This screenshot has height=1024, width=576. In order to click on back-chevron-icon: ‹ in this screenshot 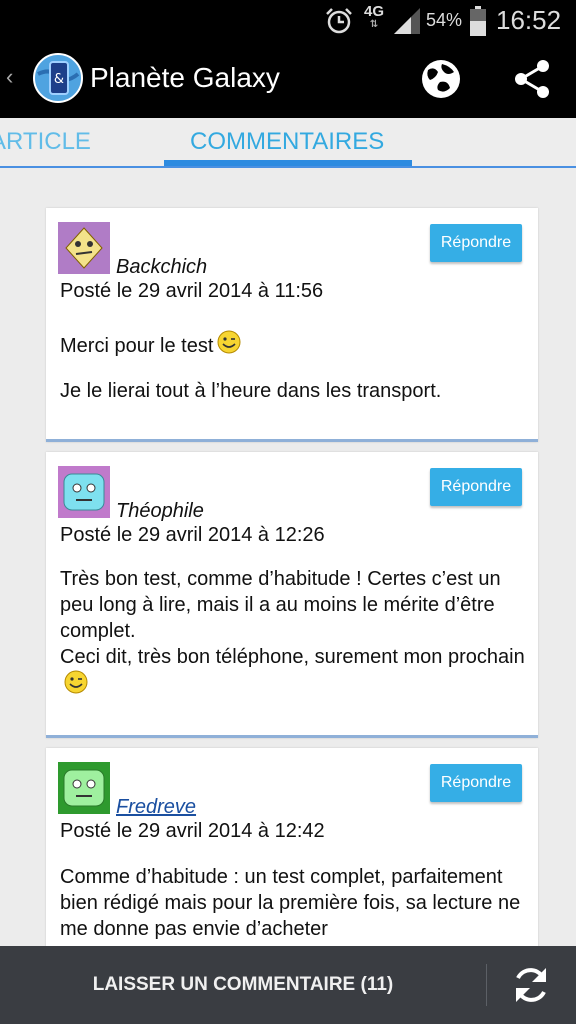, I will do `click(9, 77)`.